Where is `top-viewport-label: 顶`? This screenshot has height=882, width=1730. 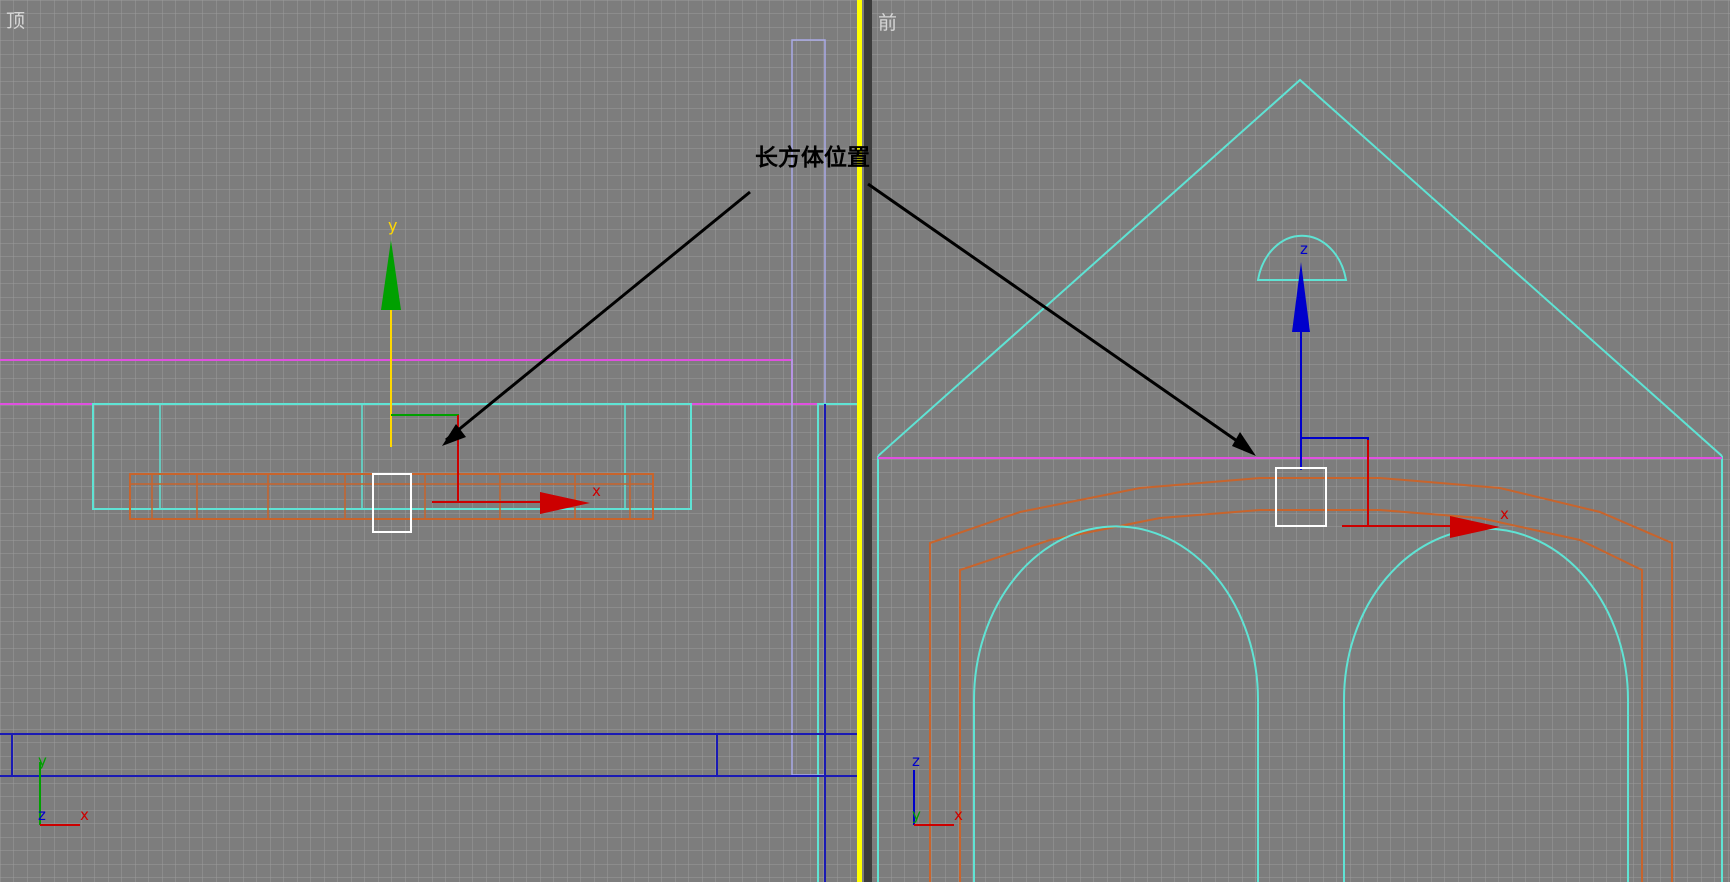
top-viewport-label: 顶 is located at coordinates (15, 19).